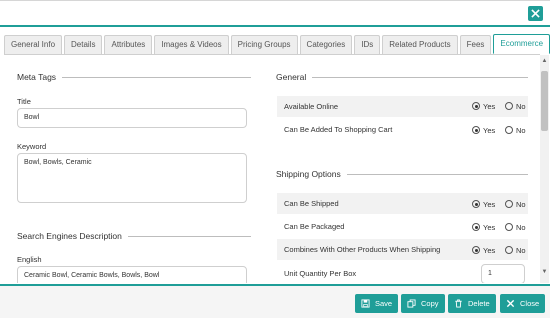 The height and width of the screenshot is (318, 550). Describe the element at coordinates (367, 44) in the screenshot. I see `tab-ids: IDs` at that location.